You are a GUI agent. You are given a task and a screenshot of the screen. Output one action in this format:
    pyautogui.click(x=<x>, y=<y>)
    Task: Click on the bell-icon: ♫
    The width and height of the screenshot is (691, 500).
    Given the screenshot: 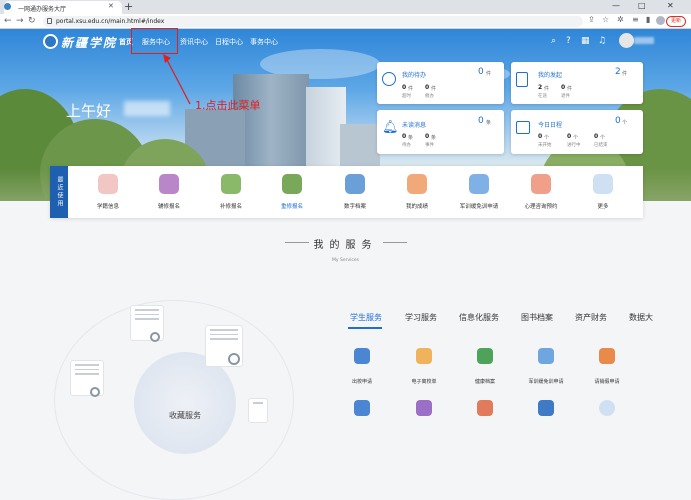 What is the action you would take?
    pyautogui.click(x=602, y=41)
    